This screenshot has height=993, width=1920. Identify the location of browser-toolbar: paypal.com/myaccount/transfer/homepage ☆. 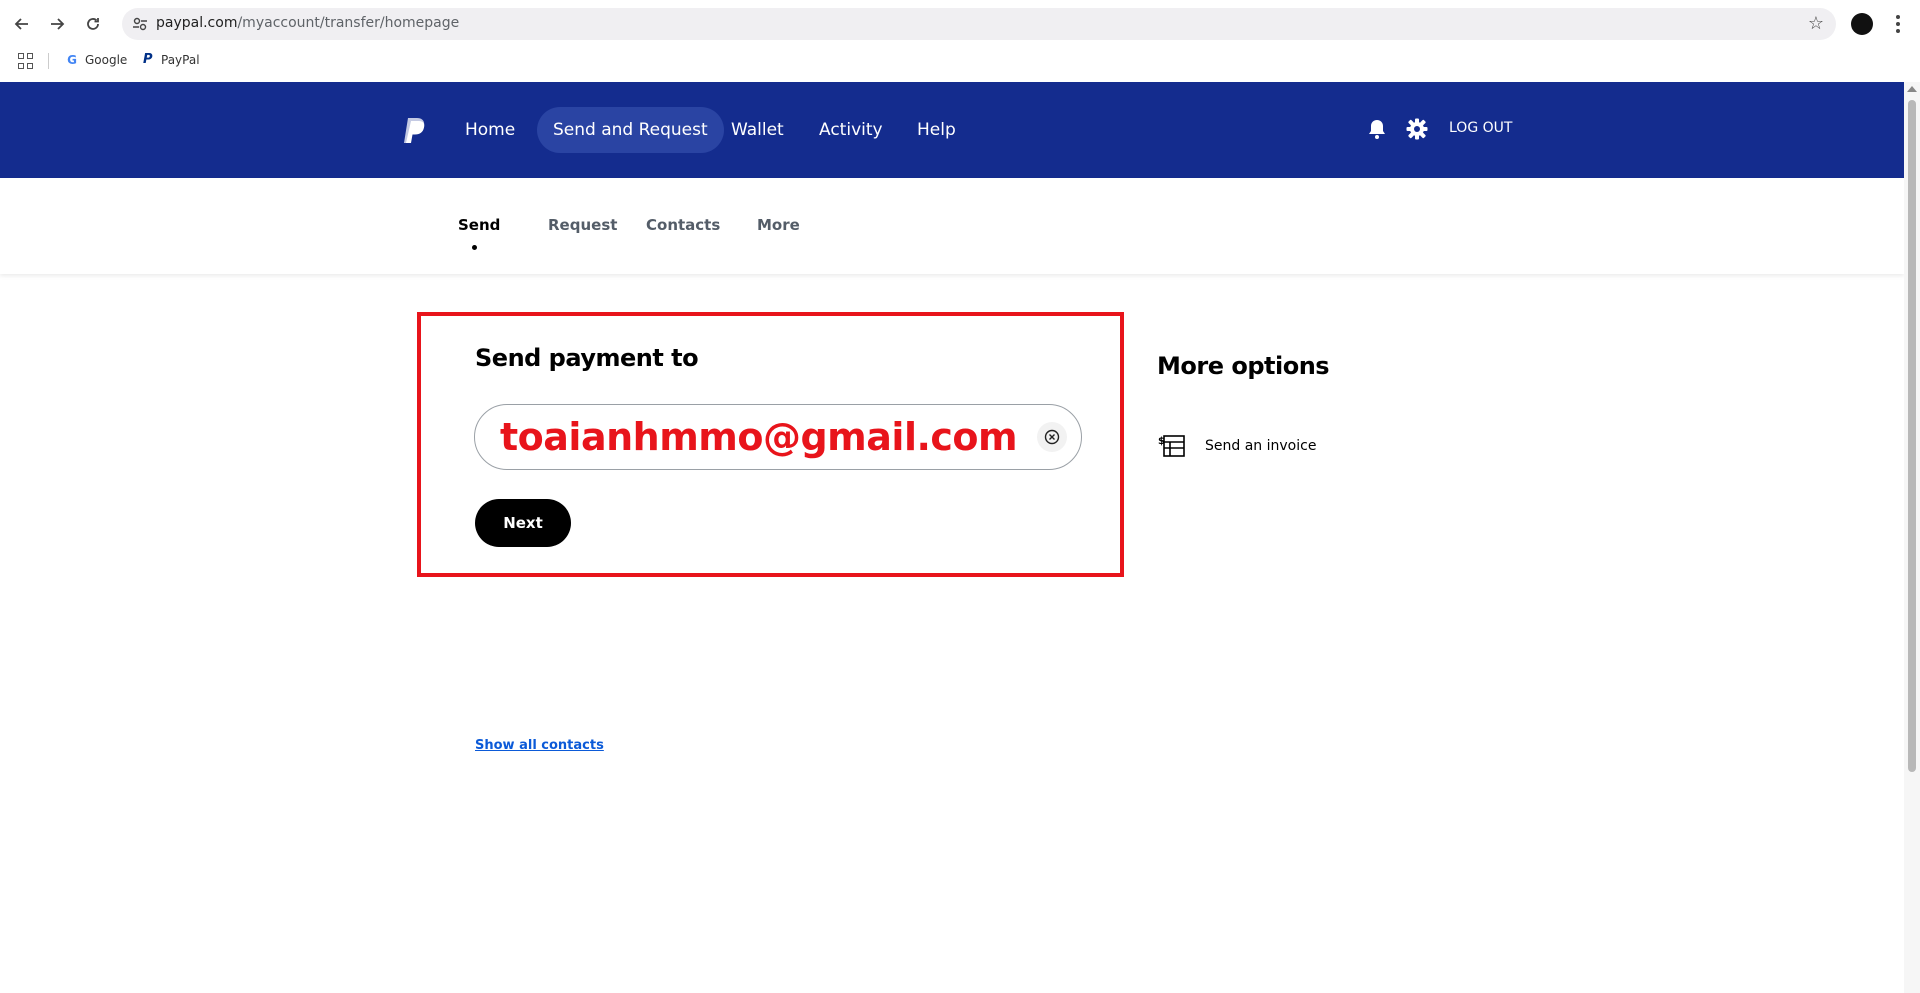
(960, 24).